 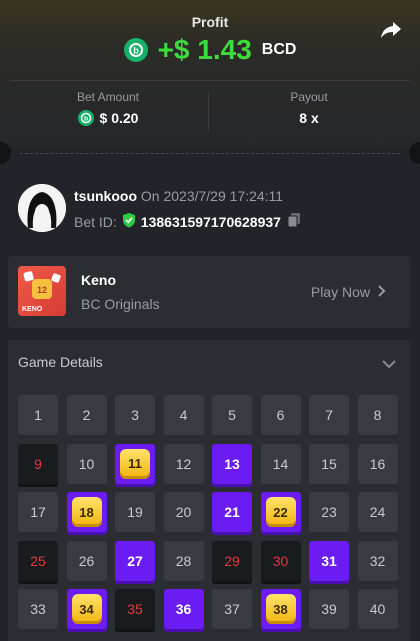 I want to click on keno-cell: 39, so click(x=329, y=609).